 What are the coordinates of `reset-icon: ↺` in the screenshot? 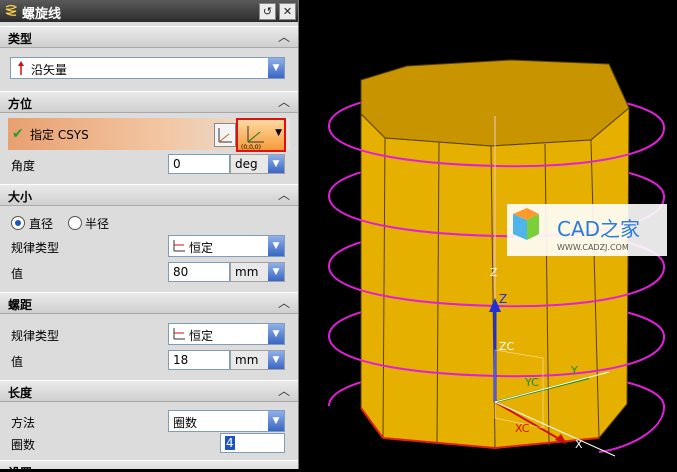 It's located at (267, 11).